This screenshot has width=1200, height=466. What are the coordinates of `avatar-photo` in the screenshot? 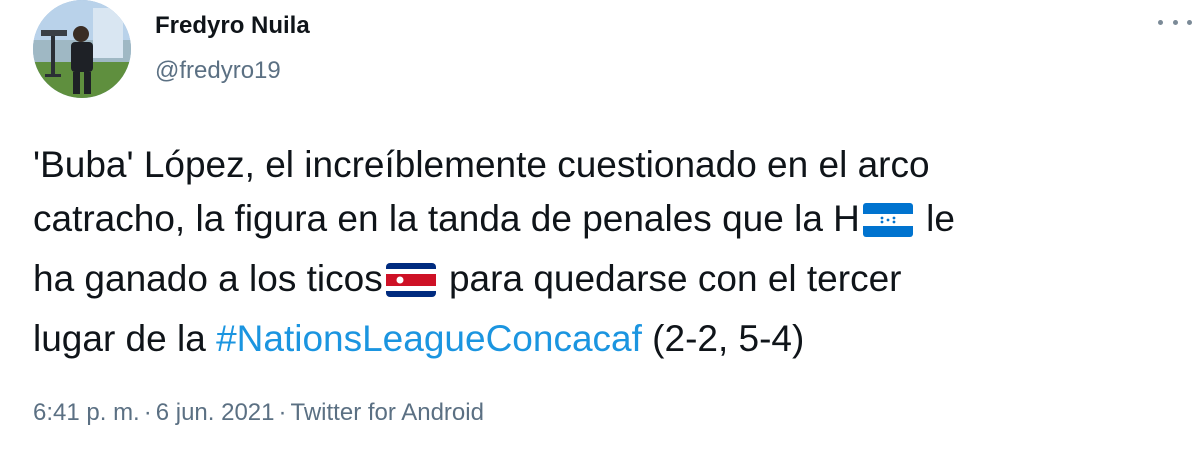 It's located at (82, 49).